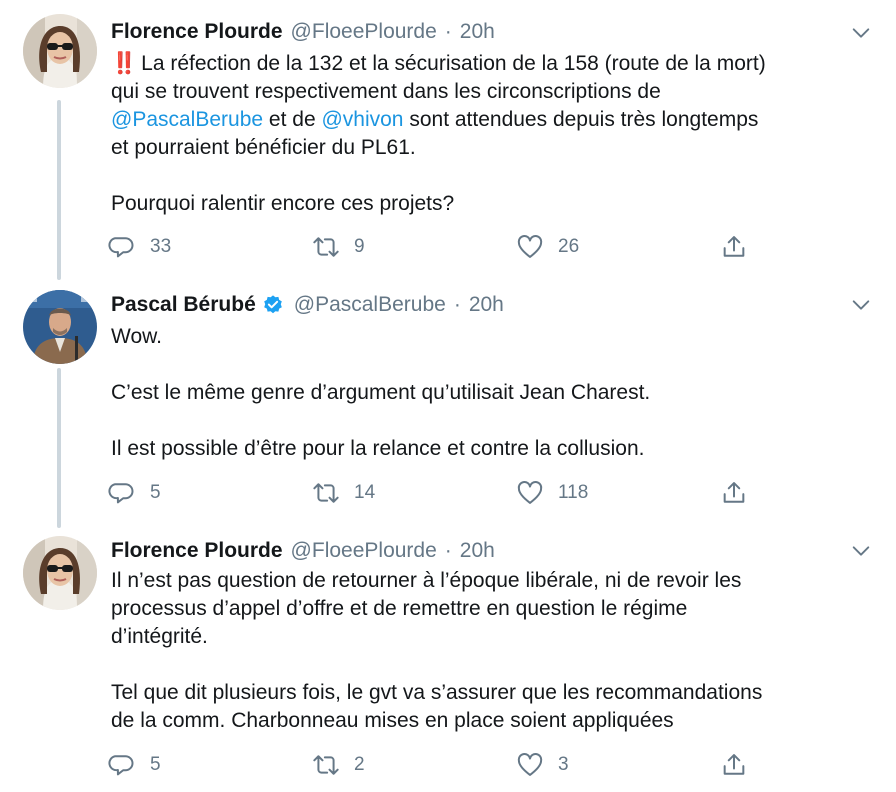 The width and height of the screenshot is (896, 792). Describe the element at coordinates (569, 246) in the screenshot. I see `like-count: 26` at that location.